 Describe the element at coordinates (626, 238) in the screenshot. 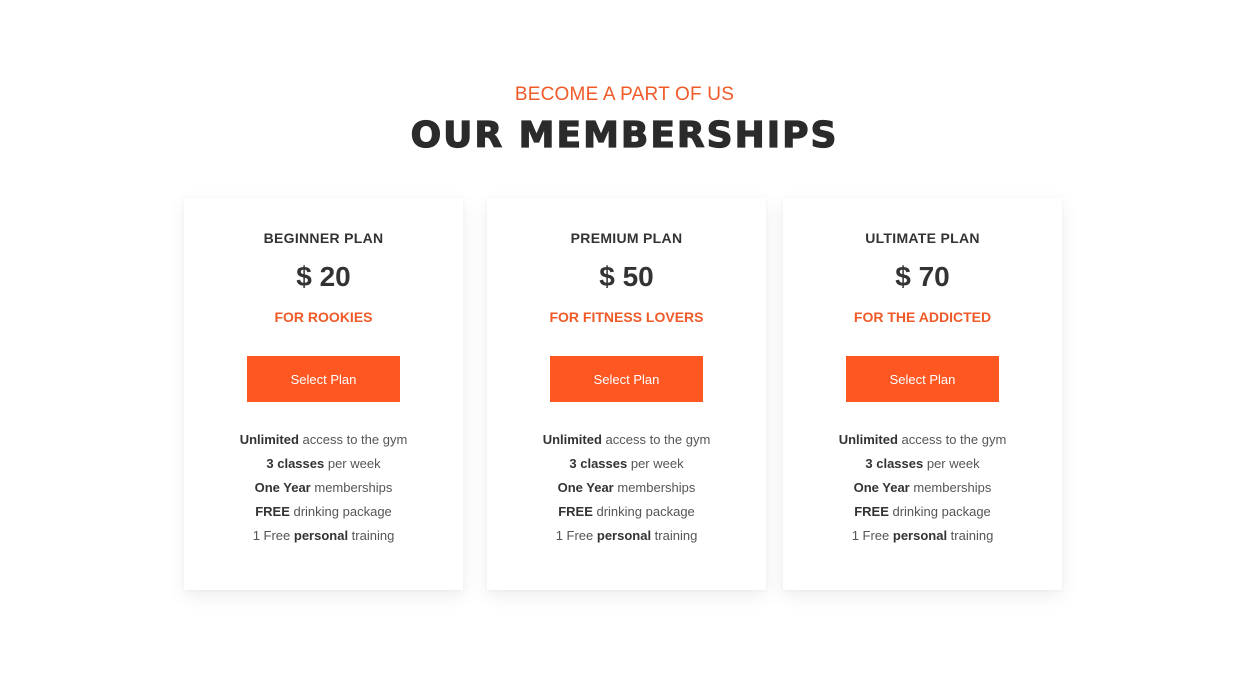

I see `plan-name: PREMIUM PLAN` at that location.